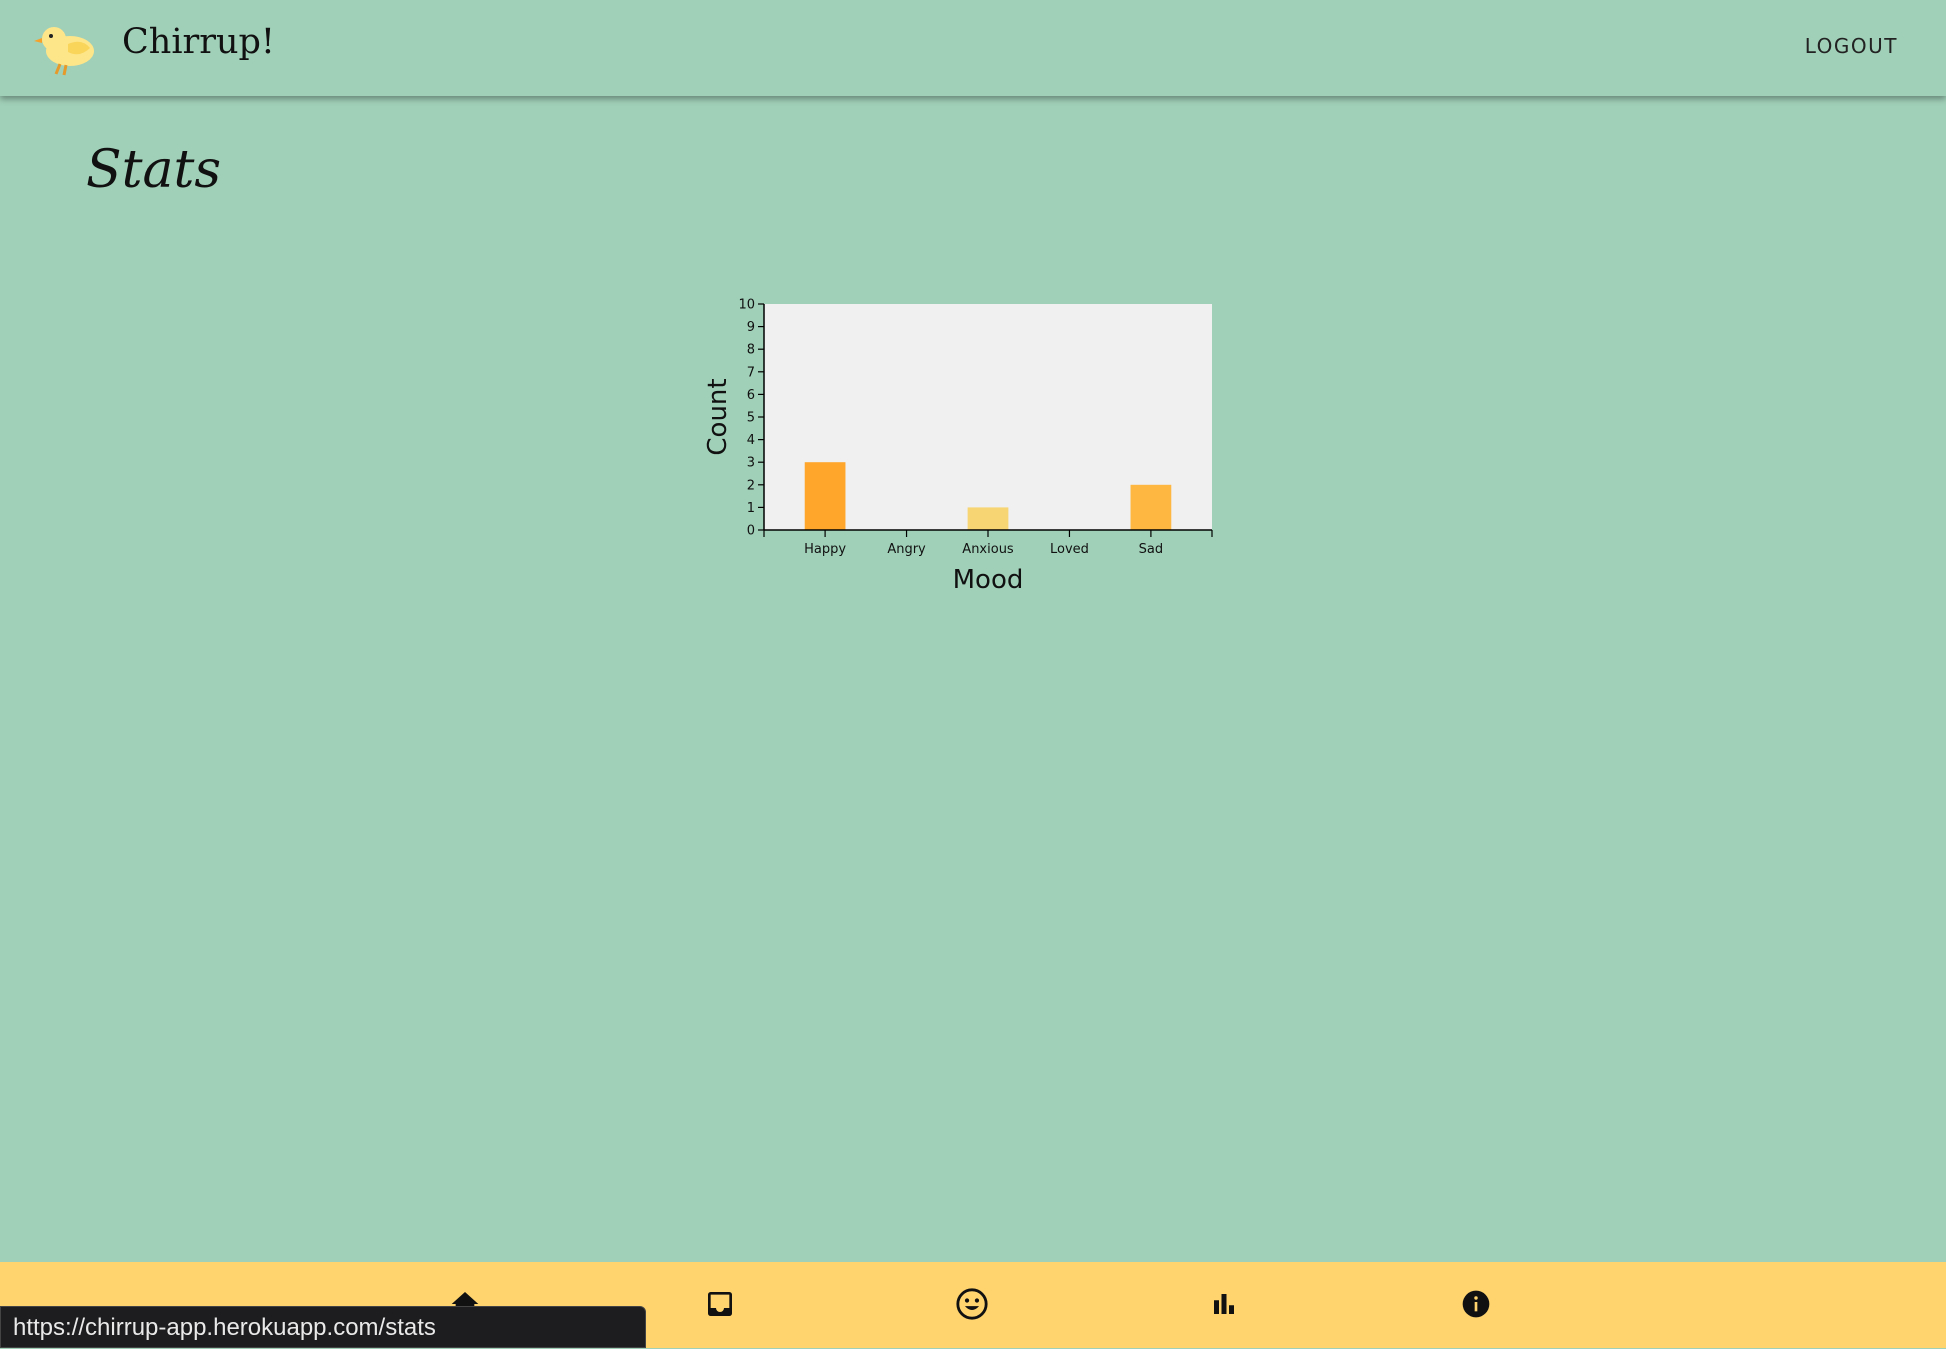 The width and height of the screenshot is (1946, 1349). I want to click on y-tick-label: 4, so click(751, 440).